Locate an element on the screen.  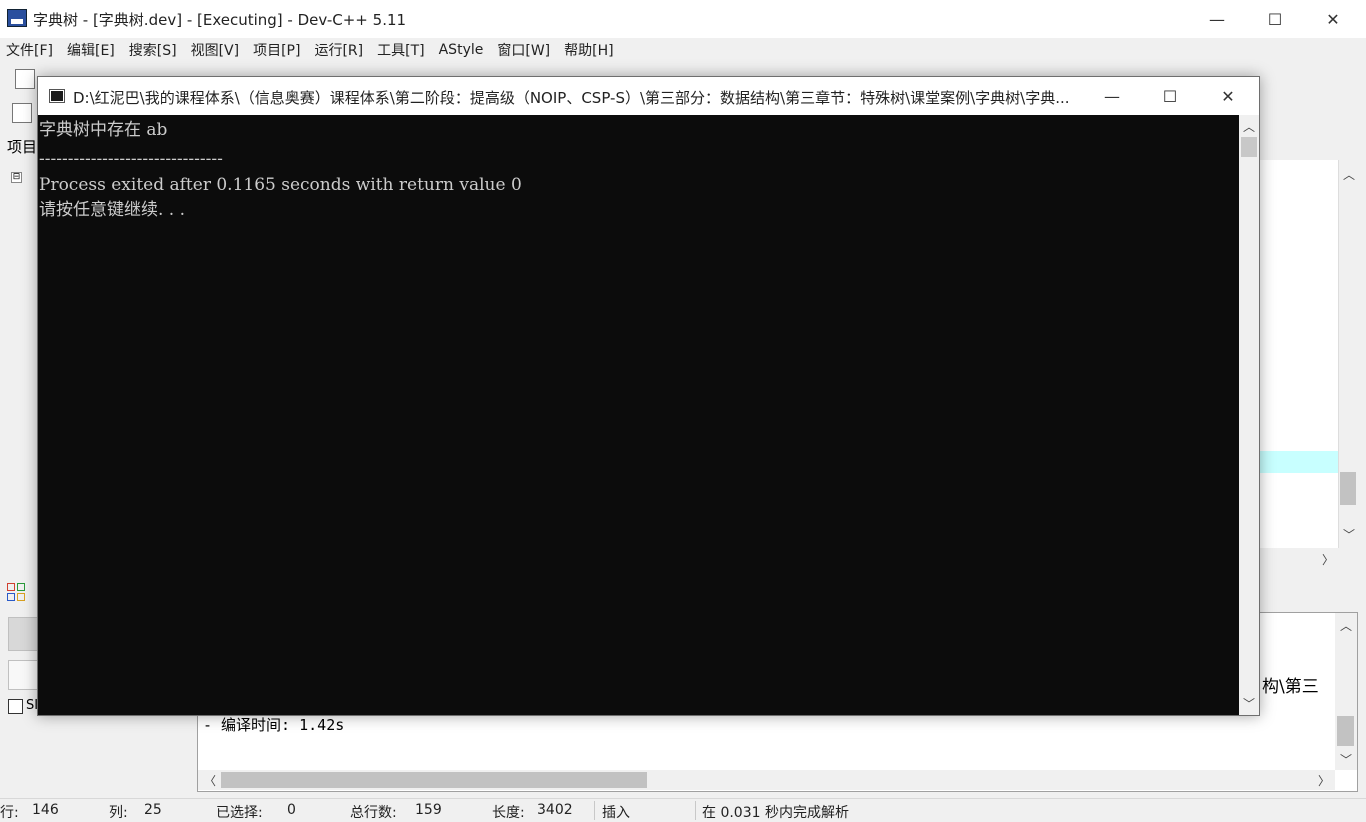
console-close-button: ✕ is located at coordinates (1228, 96).